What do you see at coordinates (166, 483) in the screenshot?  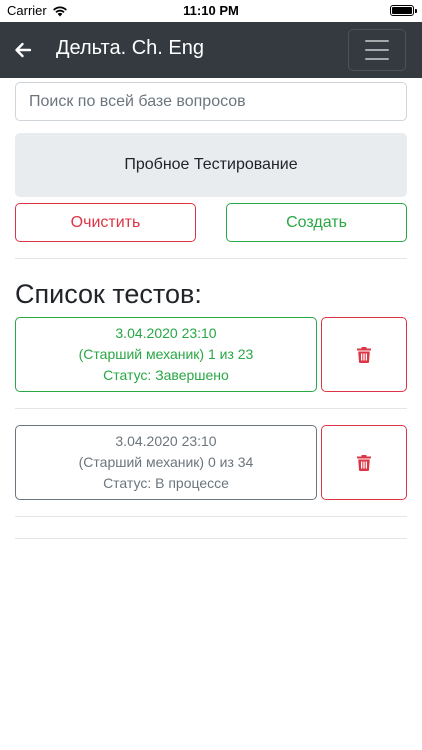 I see `test-status: Статус: В процессе` at bounding box center [166, 483].